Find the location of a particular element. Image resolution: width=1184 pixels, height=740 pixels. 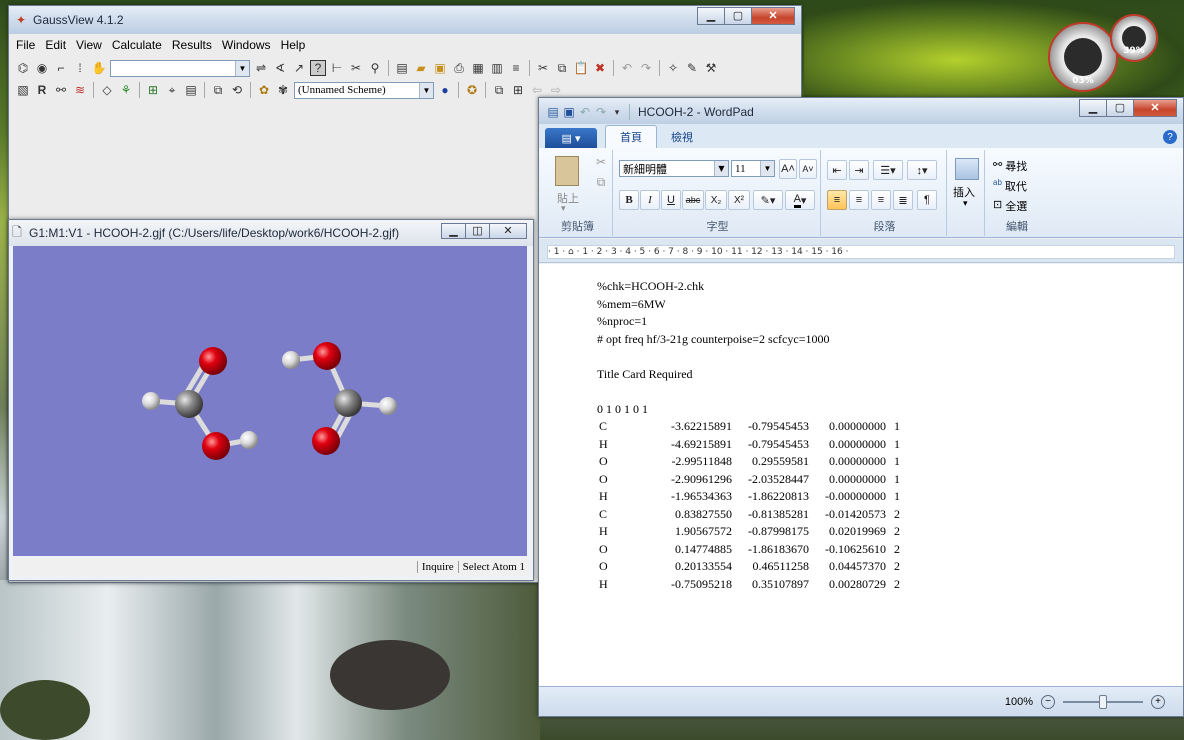

cut-icon: ✂ is located at coordinates (543, 68).